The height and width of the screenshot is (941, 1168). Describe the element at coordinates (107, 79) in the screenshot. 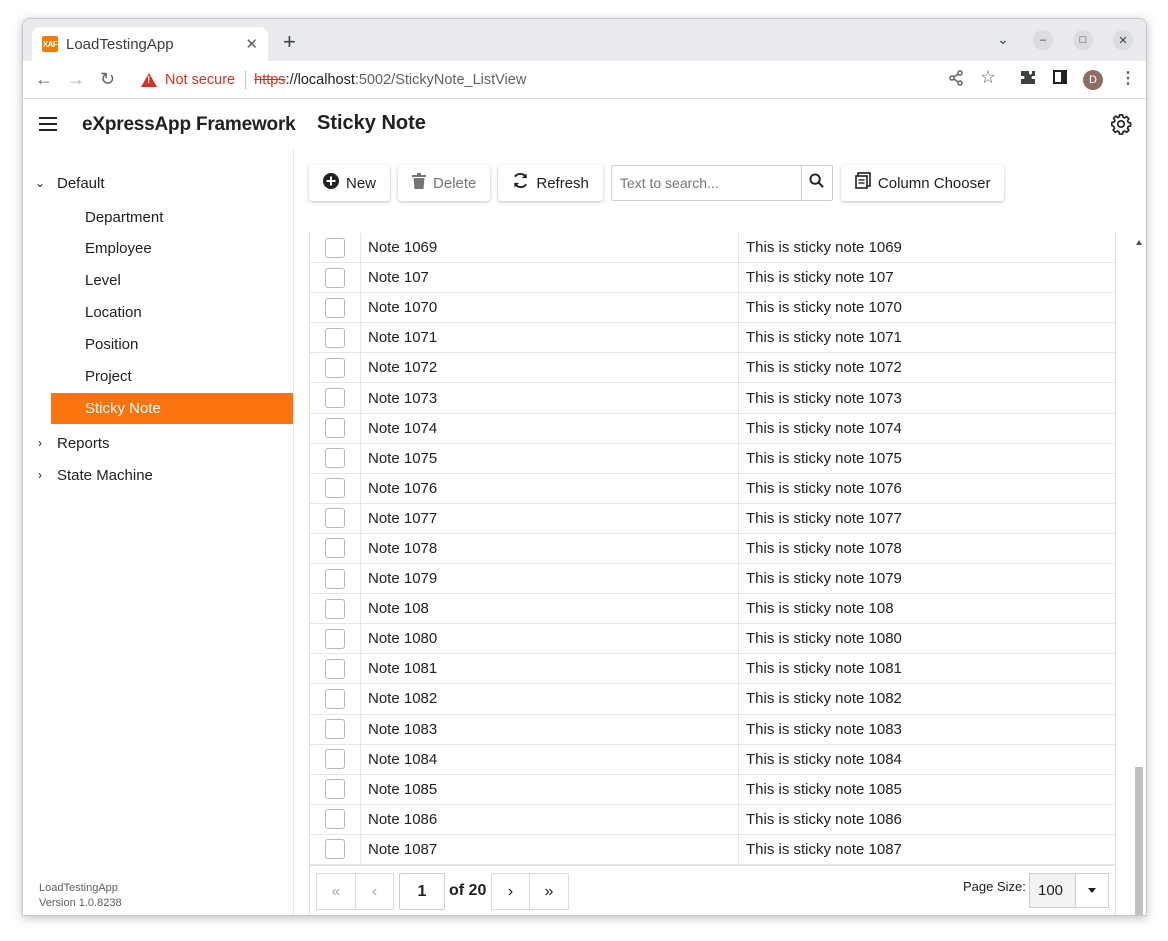

I see `reload-icon: ↻` at that location.